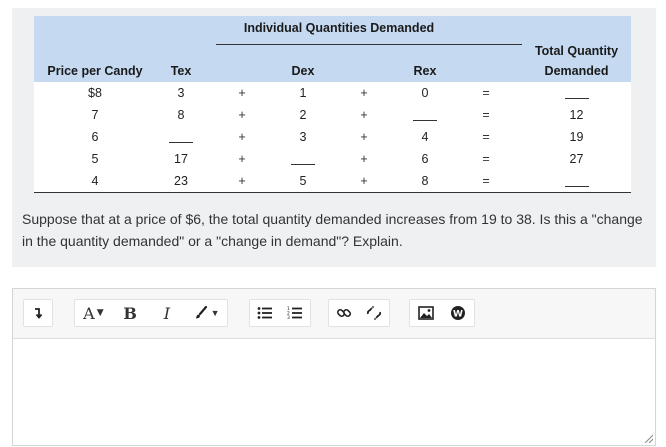 This screenshot has width=666, height=447. What do you see at coordinates (93, 313) in the screenshot?
I see `font-size-button: A ▼` at bounding box center [93, 313].